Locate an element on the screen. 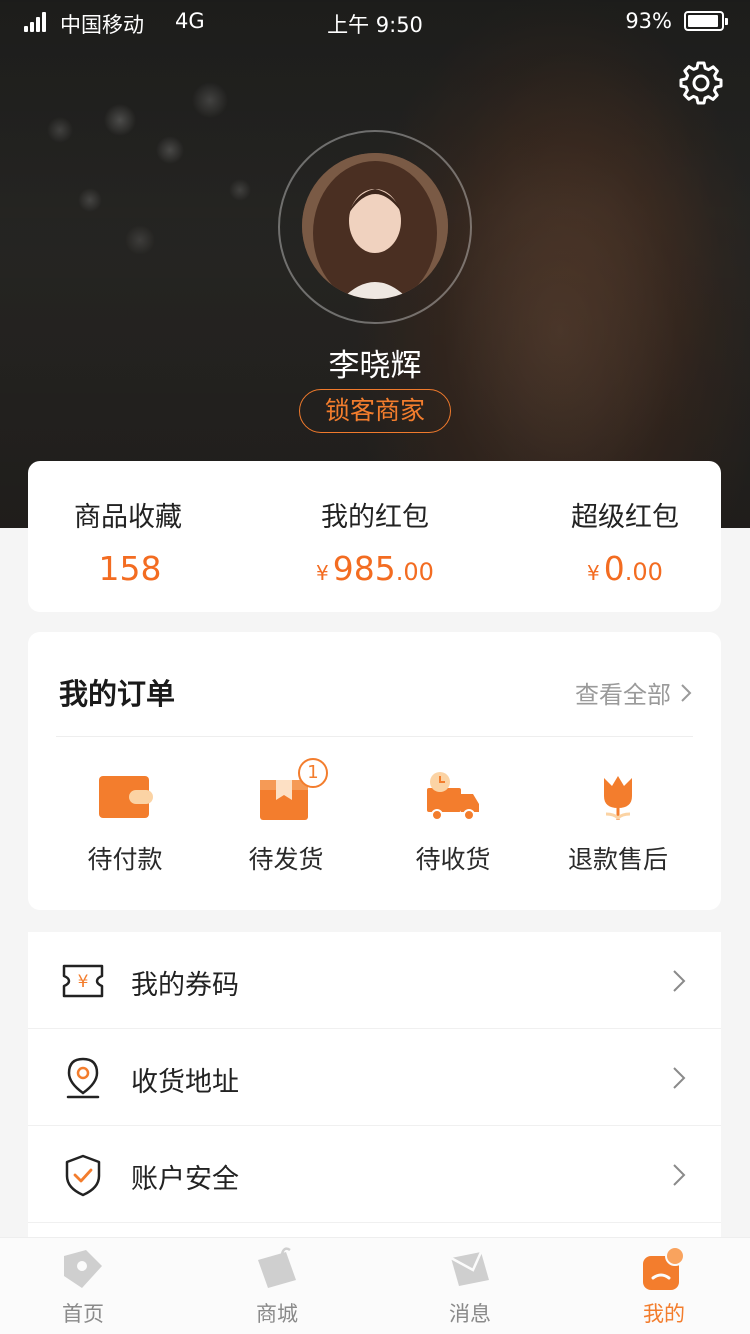  shopping-bag-icon is located at coordinates (277, 1267).